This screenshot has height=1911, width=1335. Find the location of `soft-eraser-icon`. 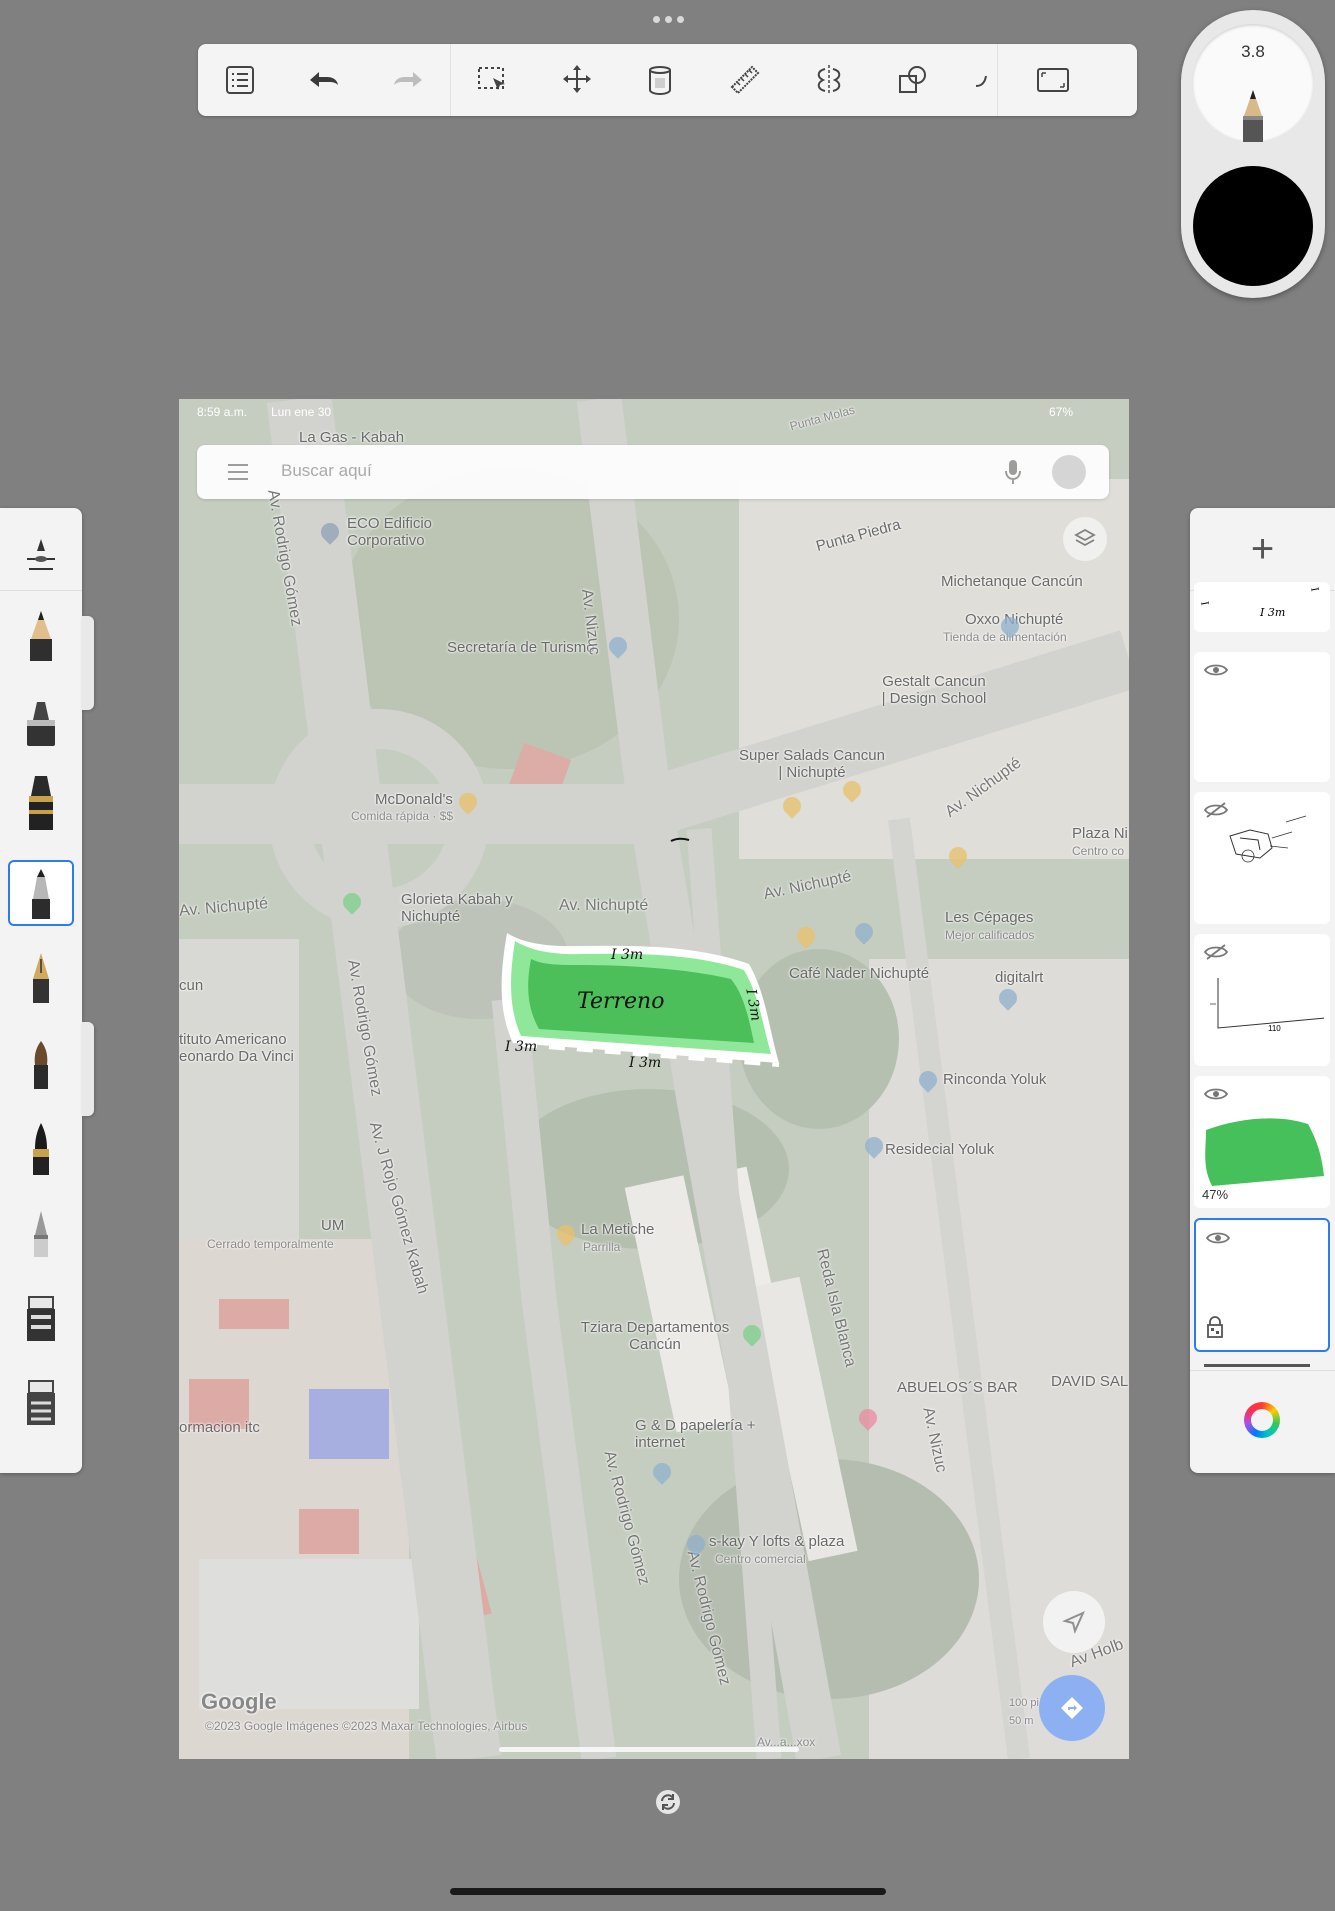

soft-eraser-icon is located at coordinates (41, 1402).